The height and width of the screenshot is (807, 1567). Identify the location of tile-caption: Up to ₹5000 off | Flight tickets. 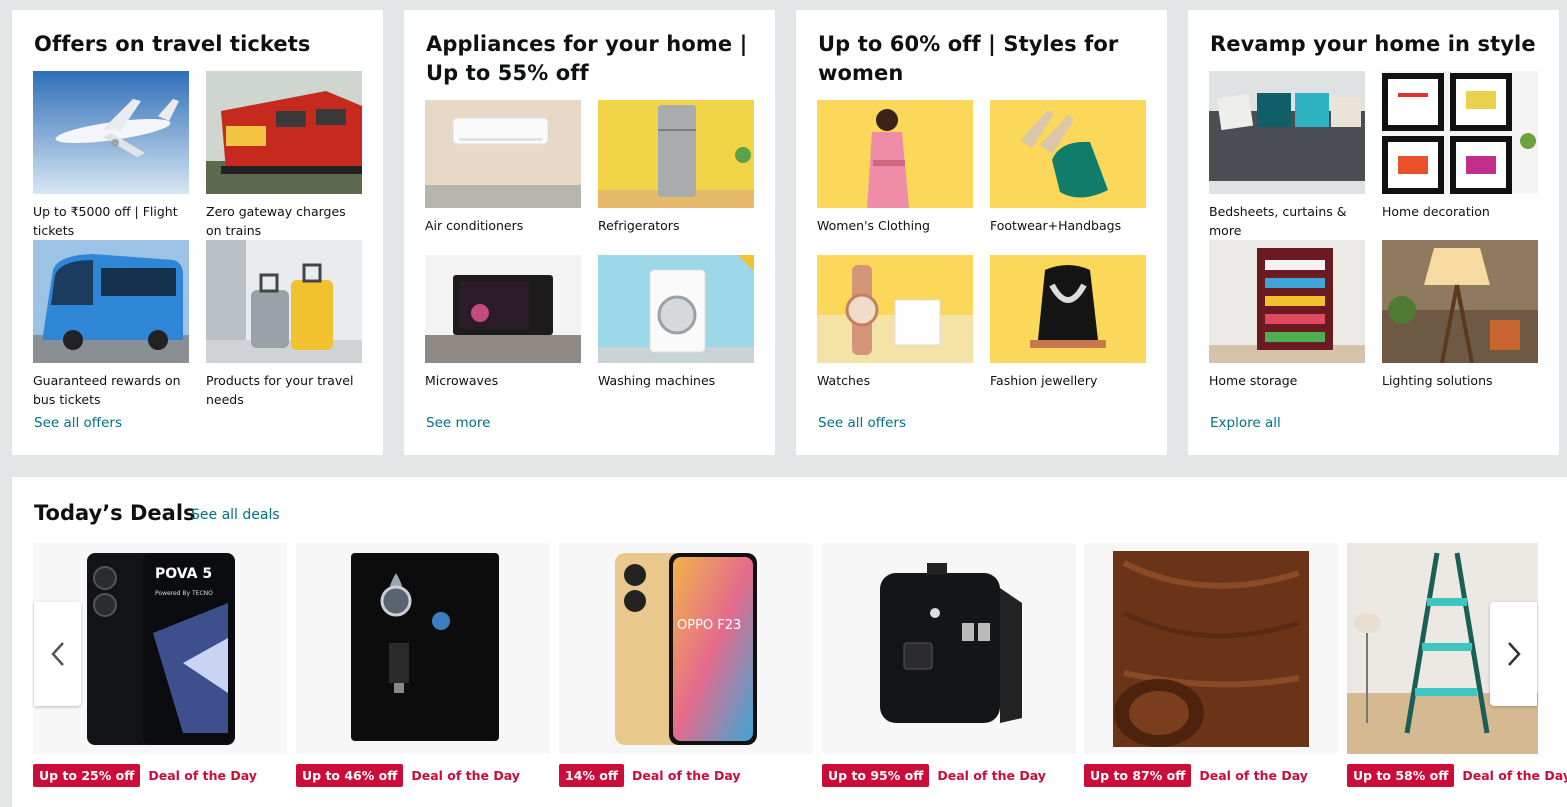
(105, 221).